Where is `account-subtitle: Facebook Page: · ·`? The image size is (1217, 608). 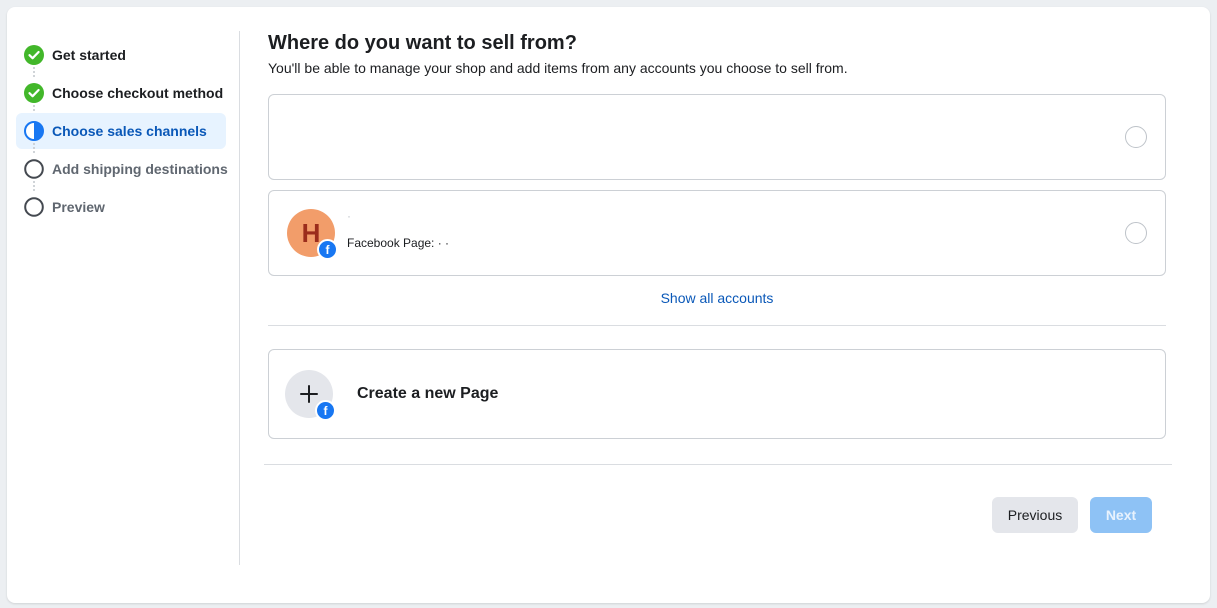 account-subtitle: Facebook Page: · · is located at coordinates (398, 243).